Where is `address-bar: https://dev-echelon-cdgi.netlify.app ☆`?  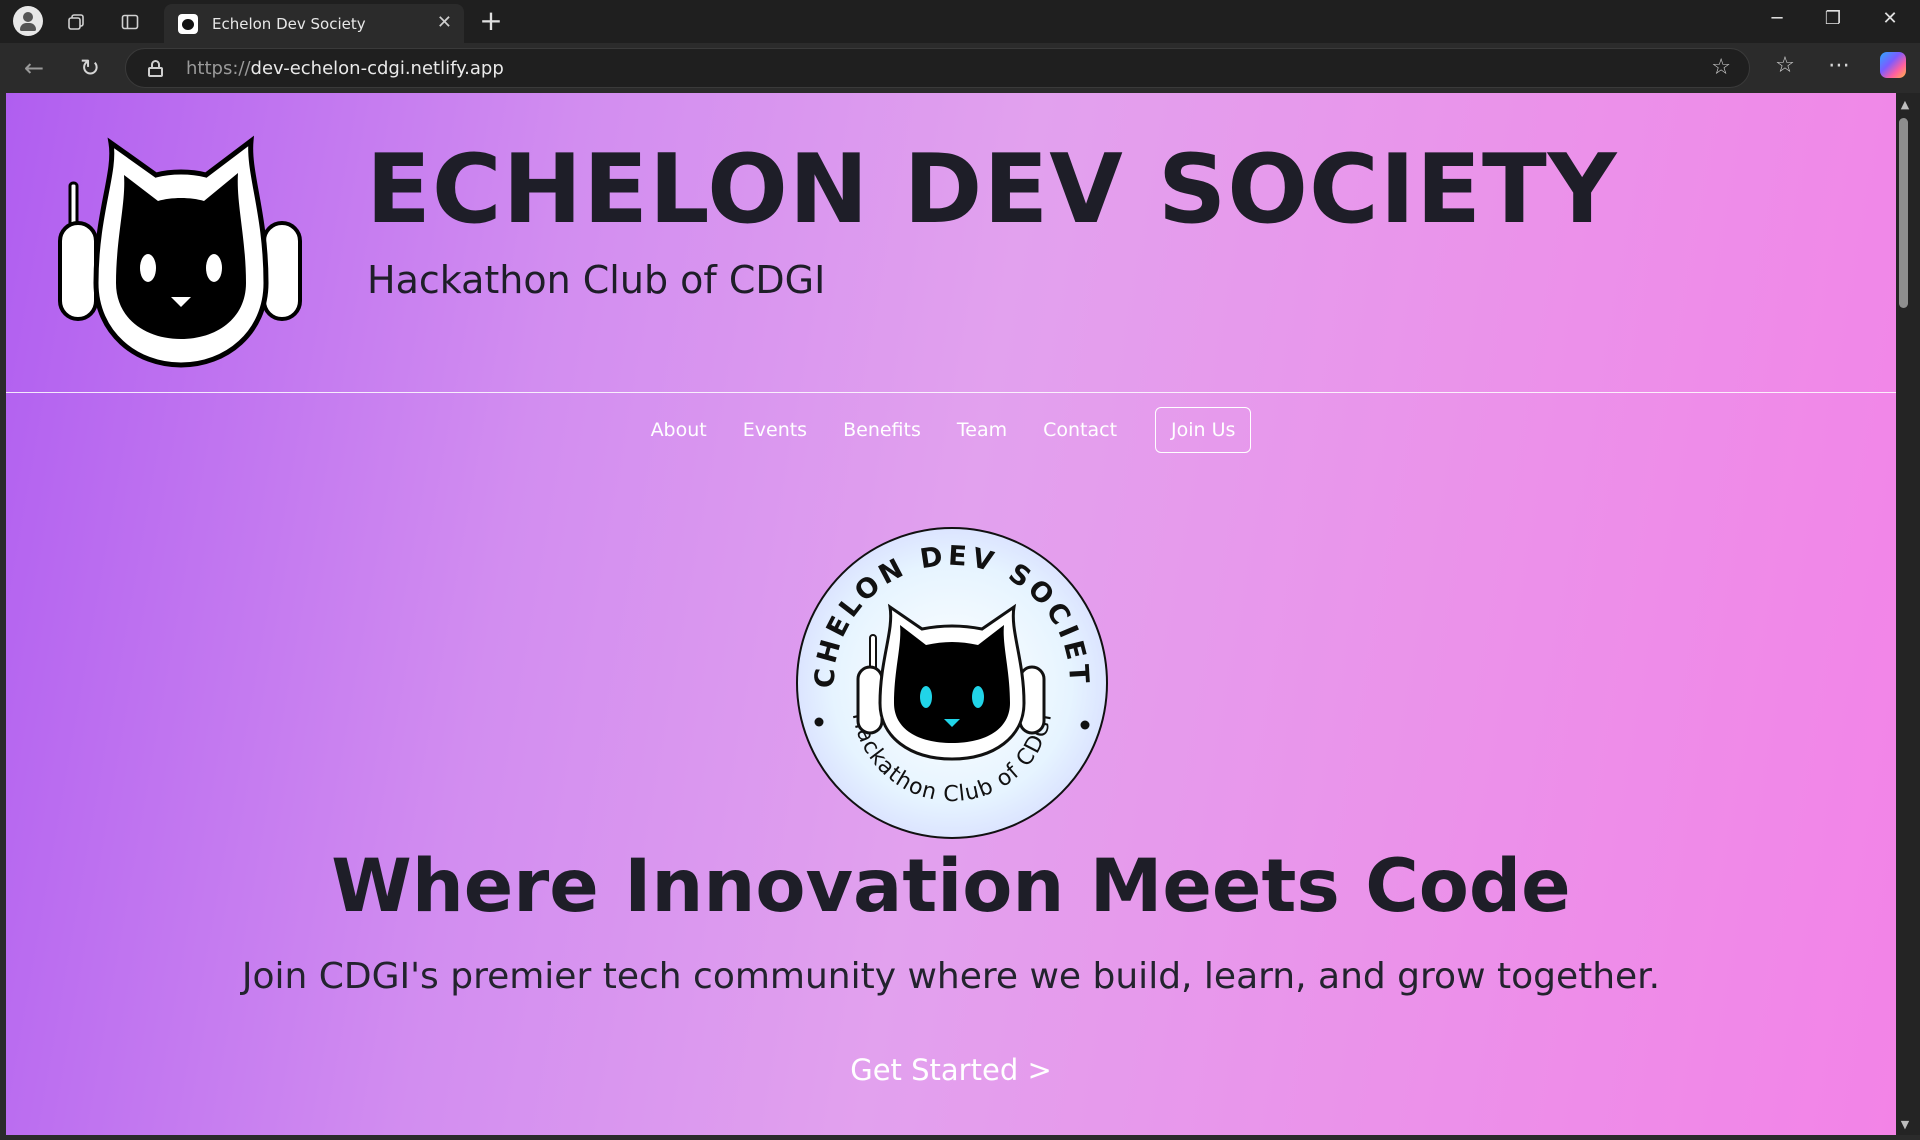
address-bar: https://dev-echelon-cdgi.netlify.app ☆ is located at coordinates (937, 68).